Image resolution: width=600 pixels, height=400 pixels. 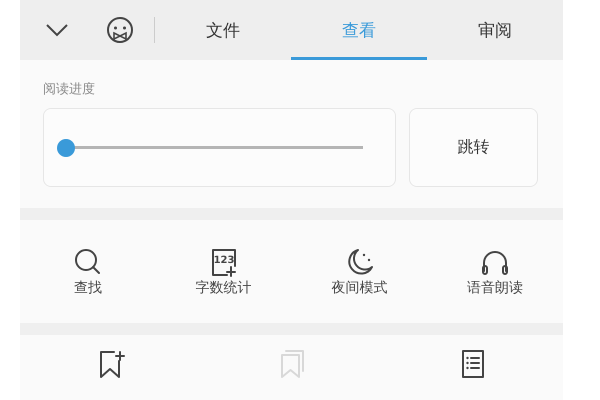 What do you see at coordinates (69, 89) in the screenshot?
I see `section-label: 阅读进度` at bounding box center [69, 89].